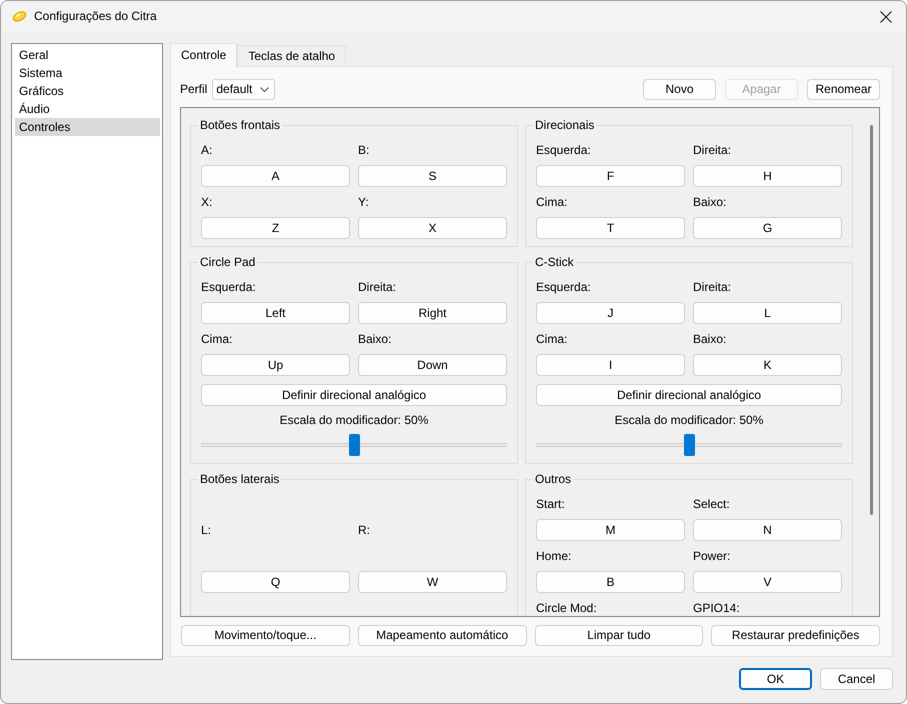 The width and height of the screenshot is (907, 704). Describe the element at coordinates (239, 479) in the screenshot. I see `group-title: Botões laterais` at that location.